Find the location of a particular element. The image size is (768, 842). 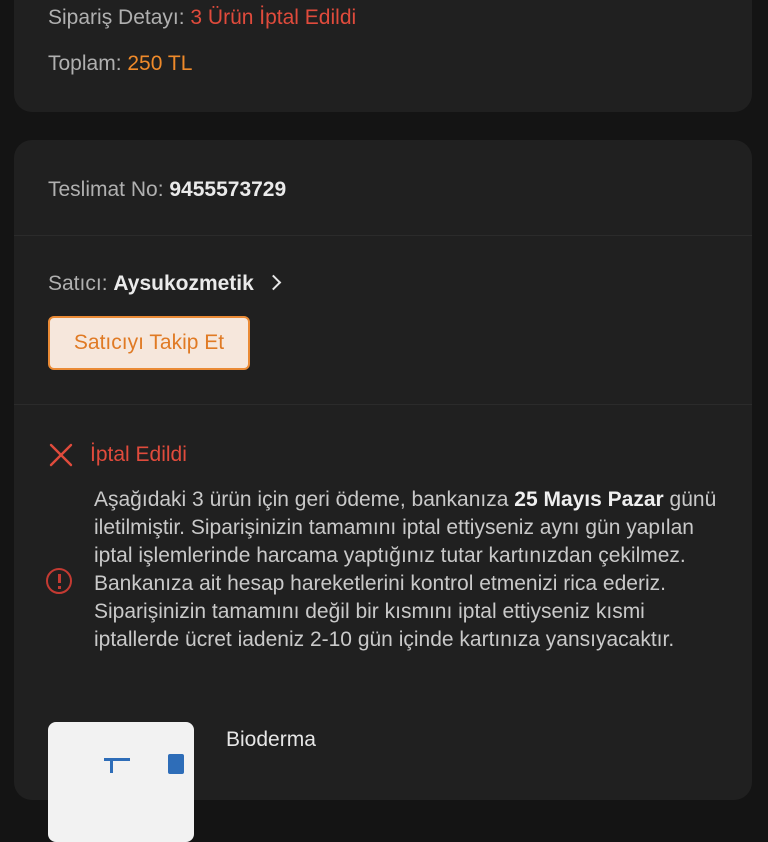

seller-link: Satıcı: Aysukozmetik is located at coordinates (164, 284).